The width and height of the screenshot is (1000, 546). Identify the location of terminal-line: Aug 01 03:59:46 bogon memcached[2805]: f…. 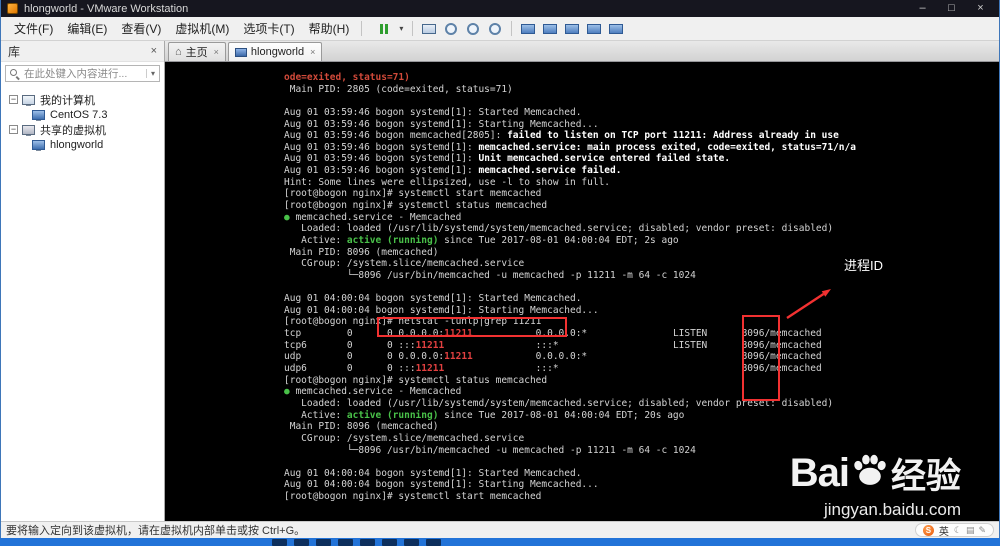
(561, 136).